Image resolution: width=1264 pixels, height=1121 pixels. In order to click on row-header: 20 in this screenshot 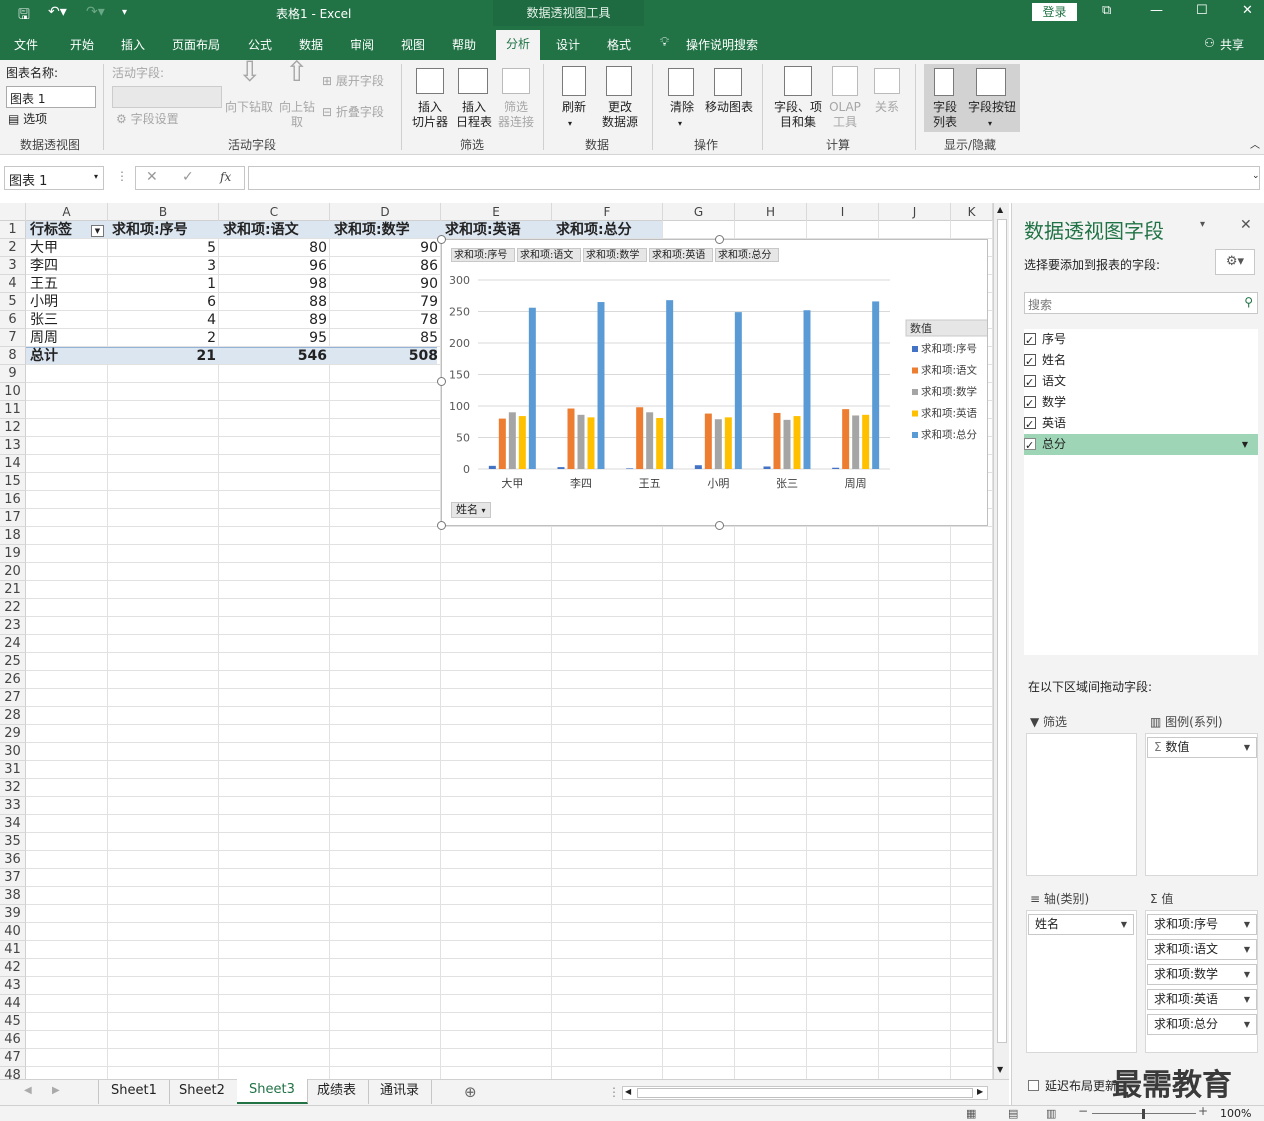, I will do `click(13, 572)`.